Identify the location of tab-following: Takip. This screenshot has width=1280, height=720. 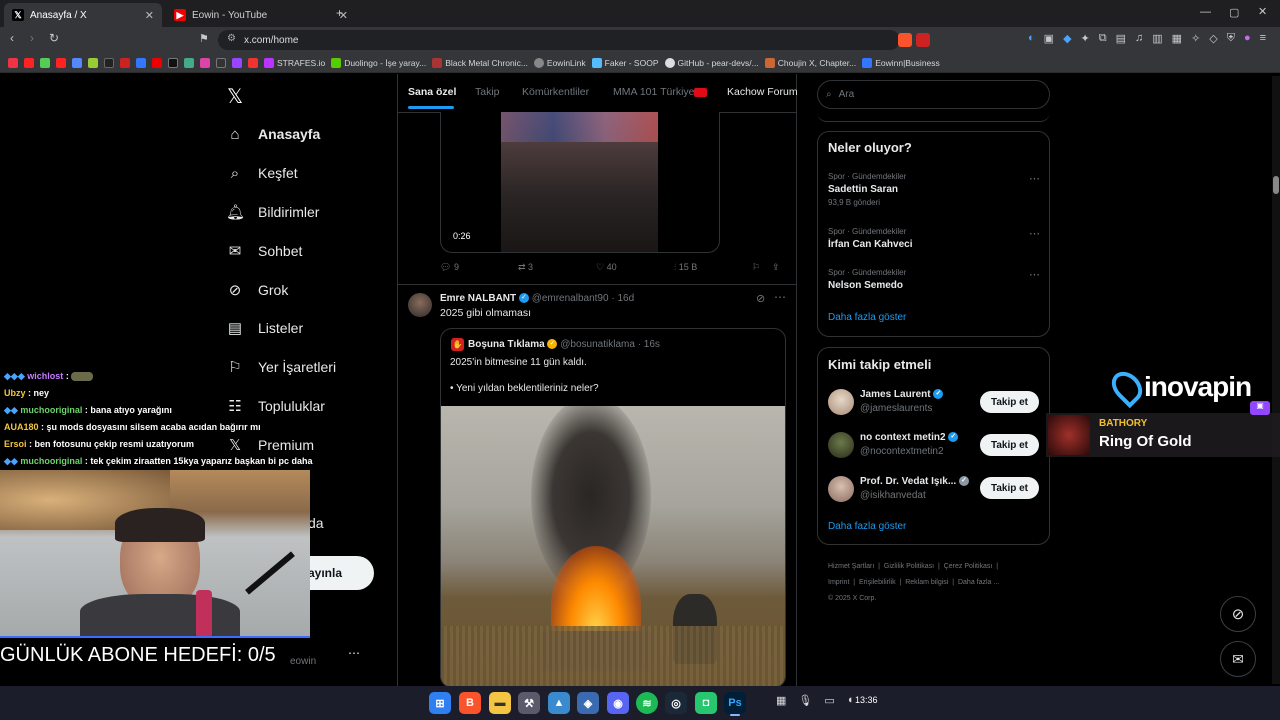
(487, 92).